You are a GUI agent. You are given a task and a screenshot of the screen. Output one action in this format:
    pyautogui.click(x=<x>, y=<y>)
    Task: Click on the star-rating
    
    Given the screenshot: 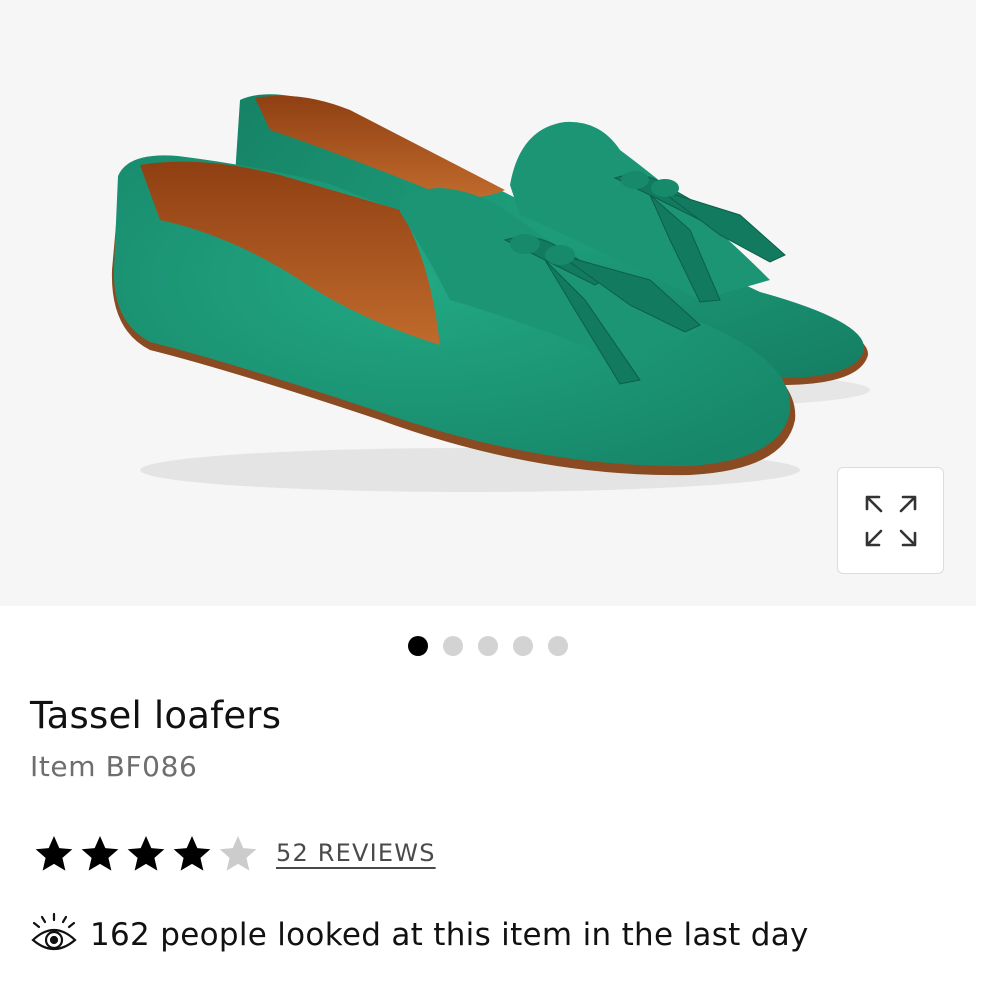 What is the action you would take?
    pyautogui.click(x=146, y=854)
    